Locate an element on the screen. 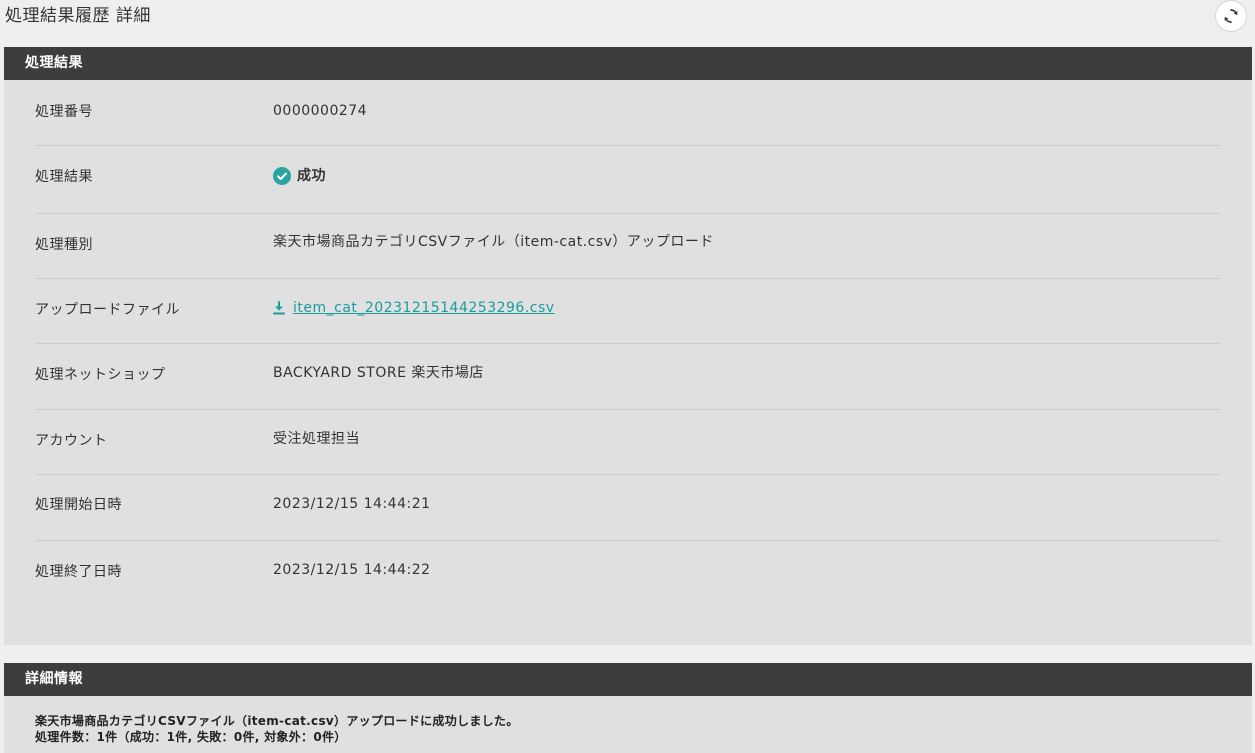  process-type-value: 楽天市場商品カテゴリCSVファイル（item-cat.csv）アップロード is located at coordinates (493, 242).